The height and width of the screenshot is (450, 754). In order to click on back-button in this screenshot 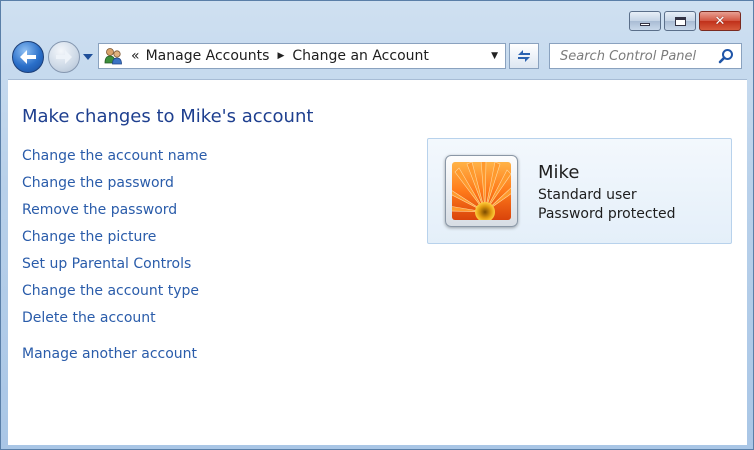, I will do `click(28, 57)`.